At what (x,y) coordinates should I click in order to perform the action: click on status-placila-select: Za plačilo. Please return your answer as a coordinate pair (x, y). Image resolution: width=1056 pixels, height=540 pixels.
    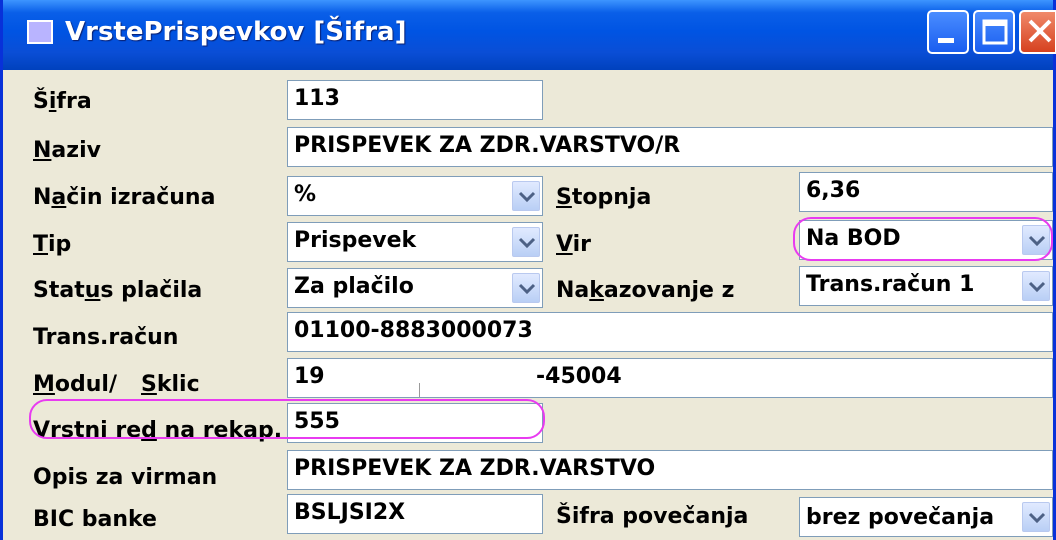
    Looking at the image, I should click on (415, 288).